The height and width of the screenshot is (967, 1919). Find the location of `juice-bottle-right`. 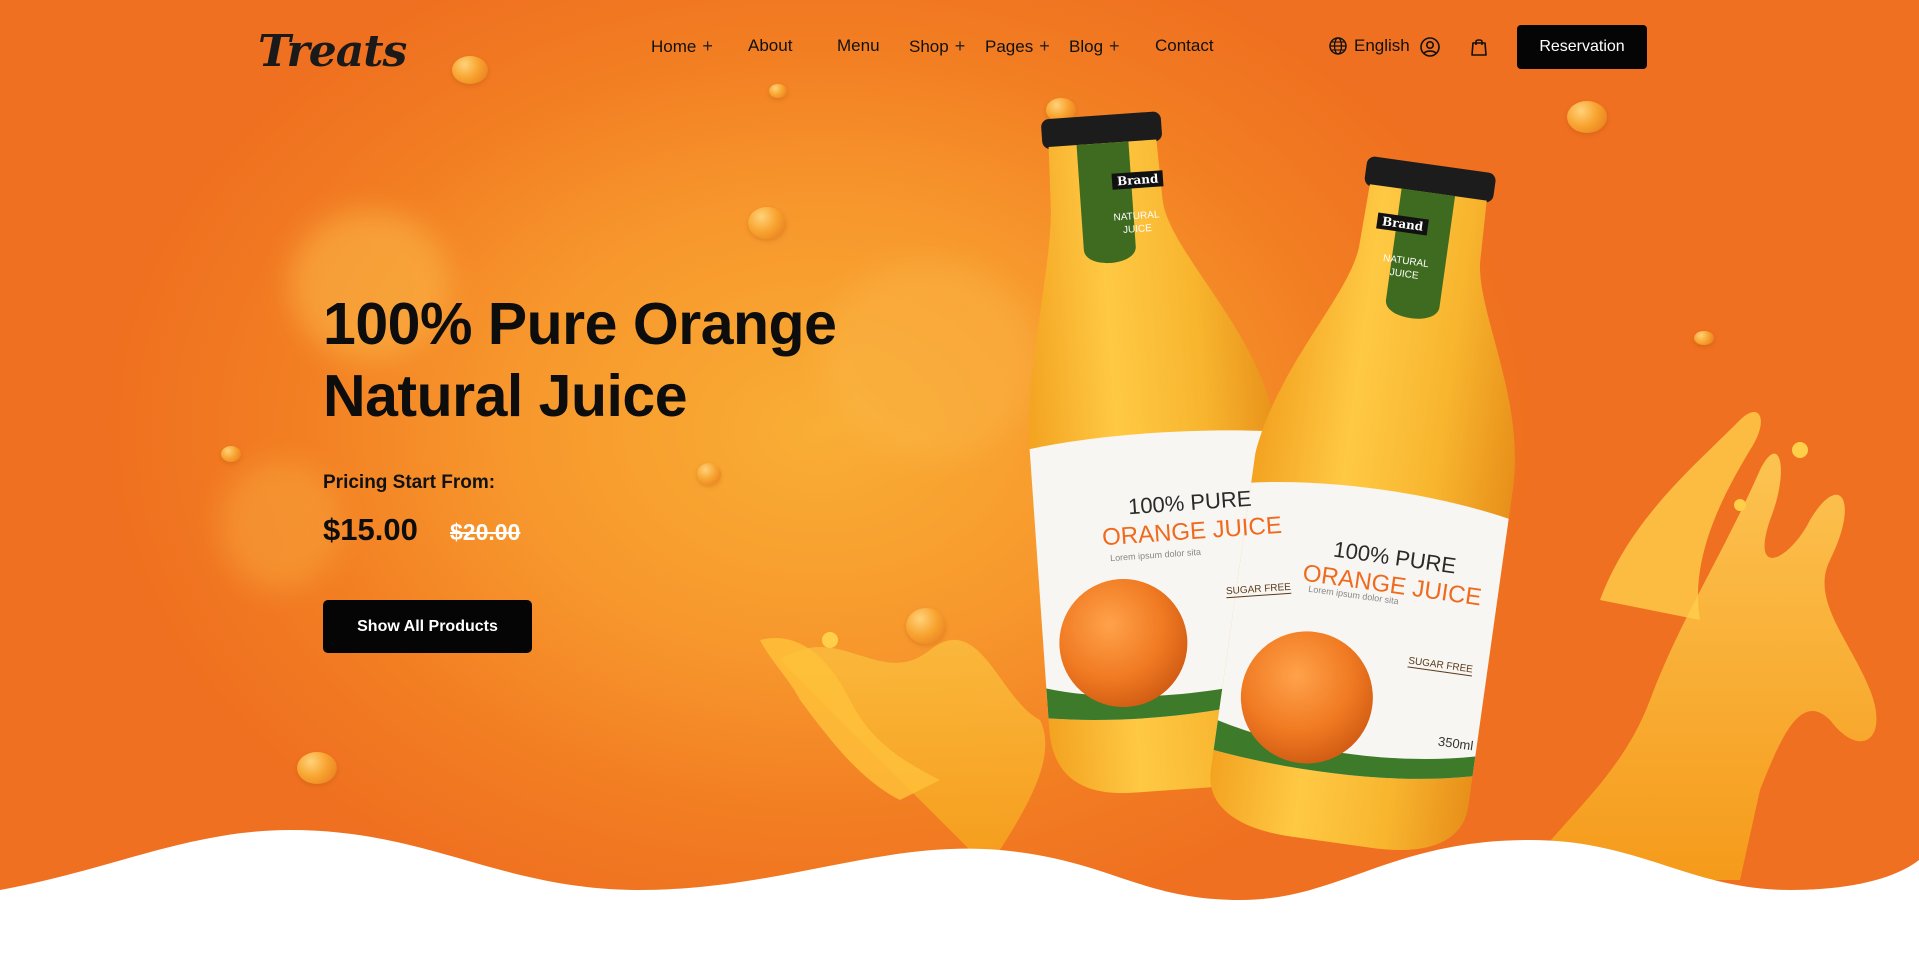

juice-bottle-right is located at coordinates (1362, 503).